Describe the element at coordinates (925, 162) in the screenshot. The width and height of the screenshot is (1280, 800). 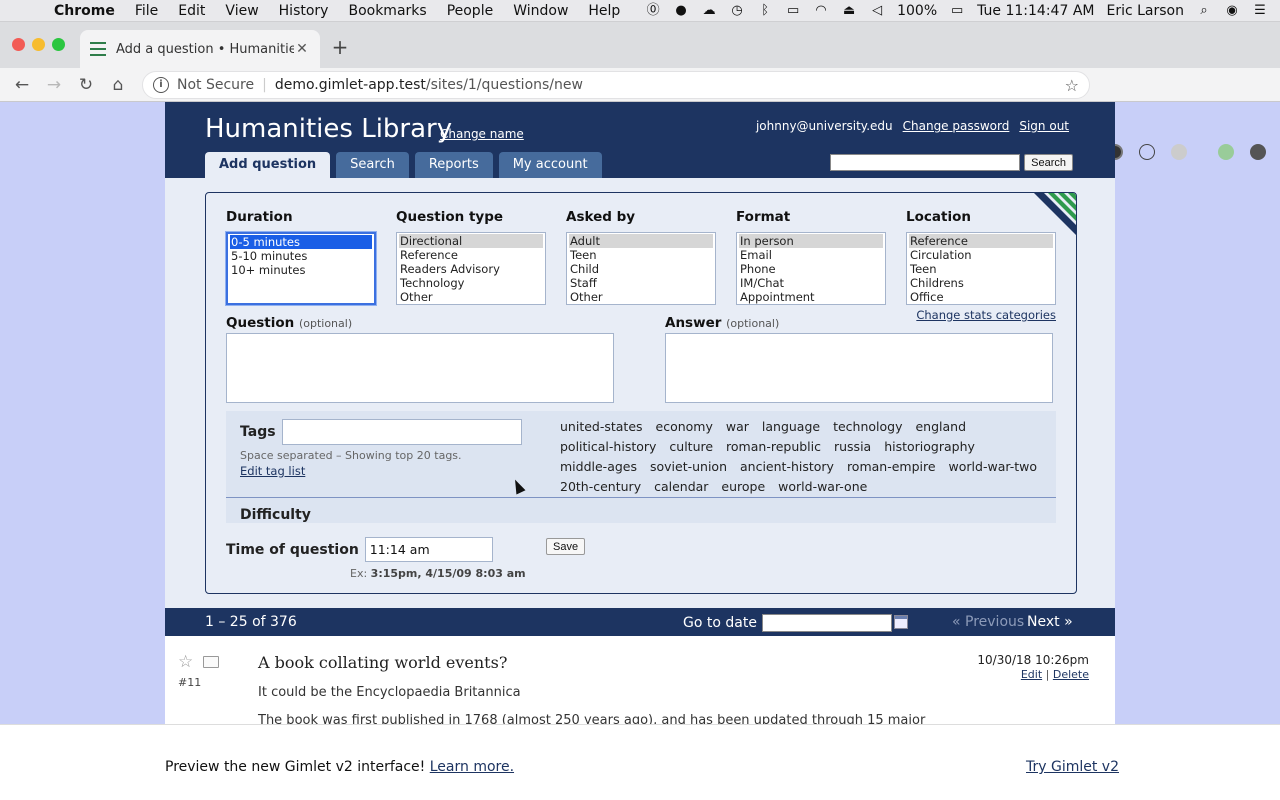
I see `header-search-input` at that location.